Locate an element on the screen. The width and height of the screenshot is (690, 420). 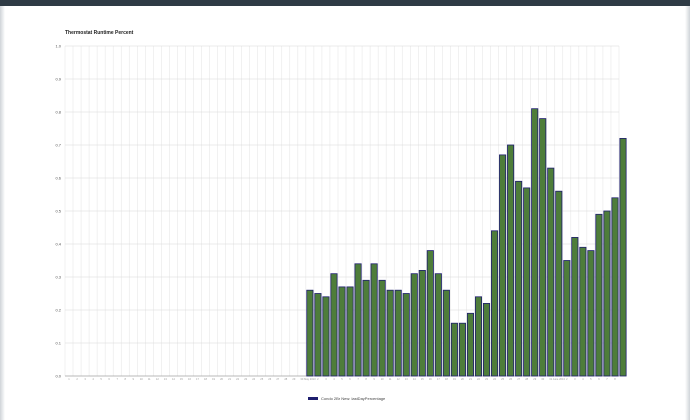
x-tick-label: 1 is located at coordinates (69, 379).